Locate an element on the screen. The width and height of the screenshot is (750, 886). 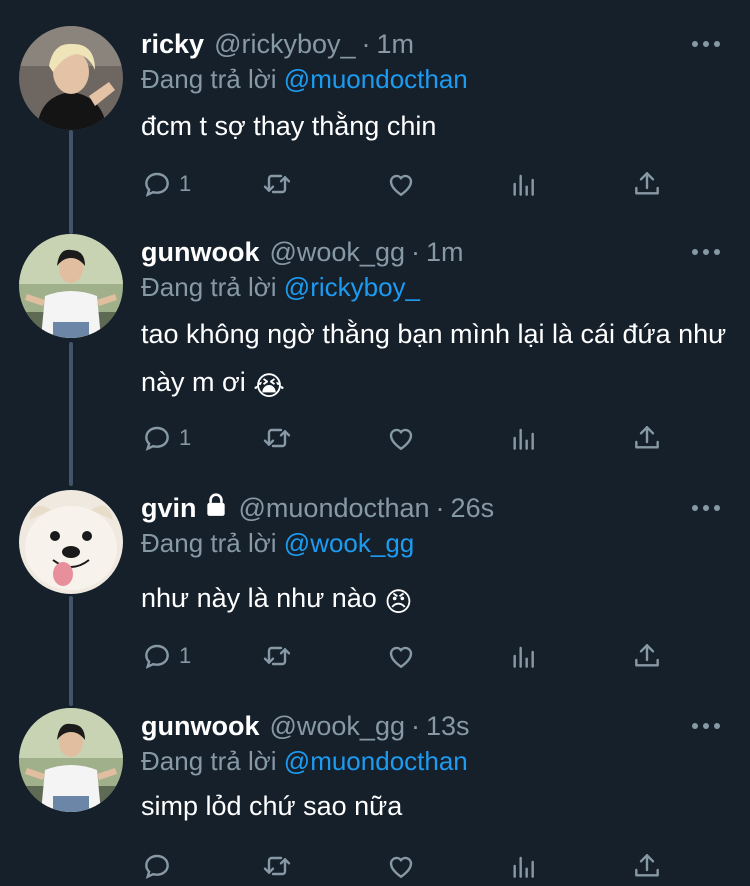
tweet-text-content: đcm t sợ thay thằng chin is located at coordinates (289, 126).